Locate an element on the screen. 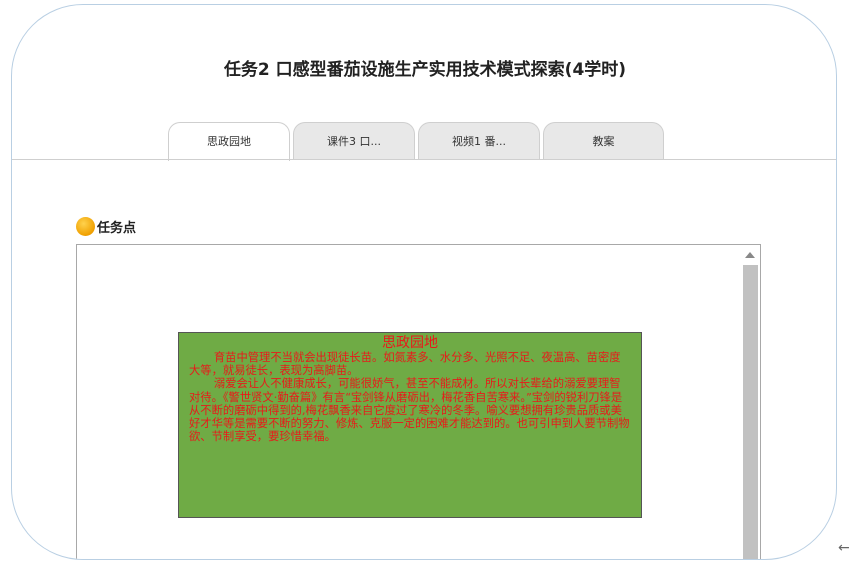  scrollbar-thumb is located at coordinates (750, 412).